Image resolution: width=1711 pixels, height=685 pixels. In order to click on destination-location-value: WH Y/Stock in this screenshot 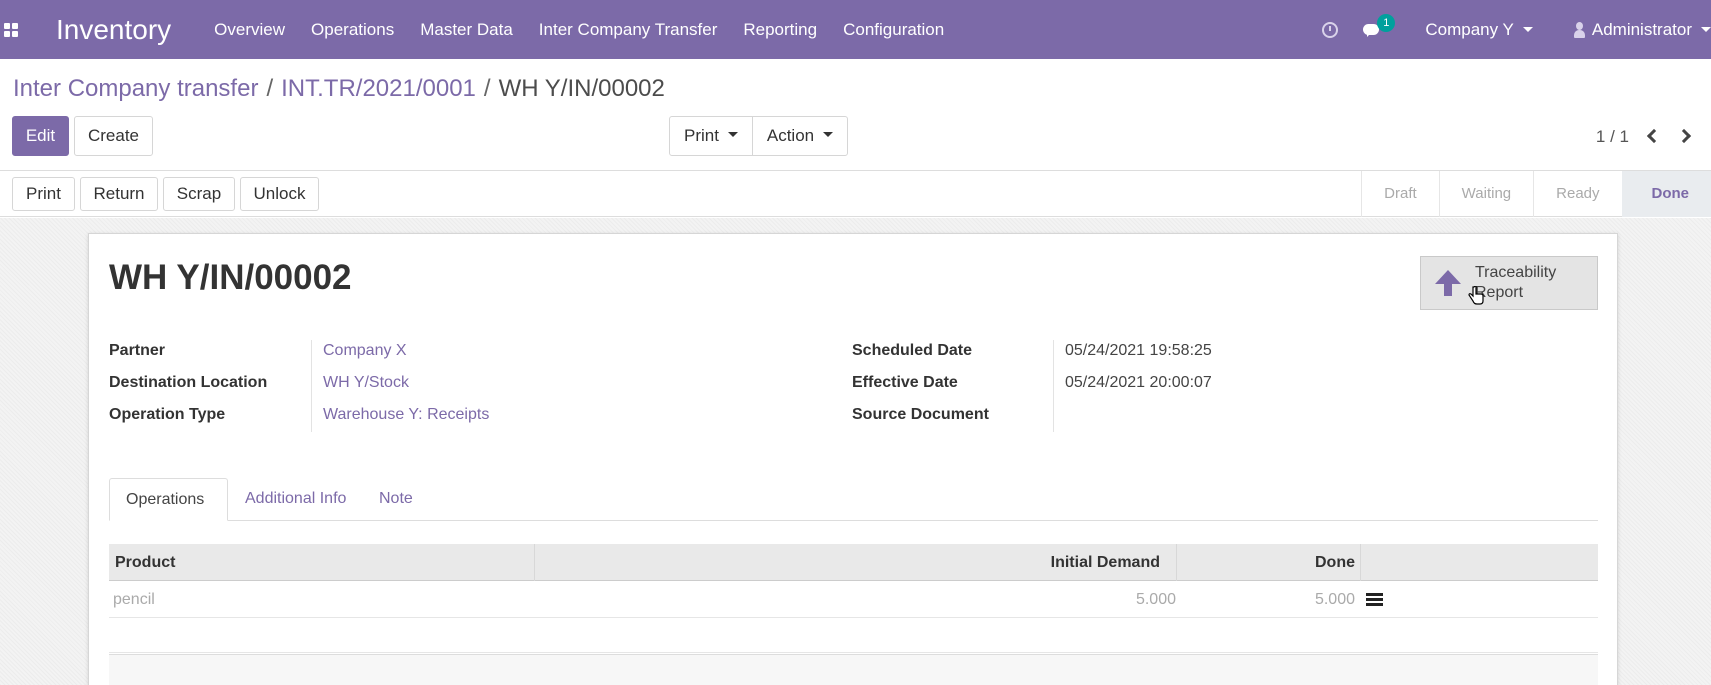, I will do `click(366, 383)`.